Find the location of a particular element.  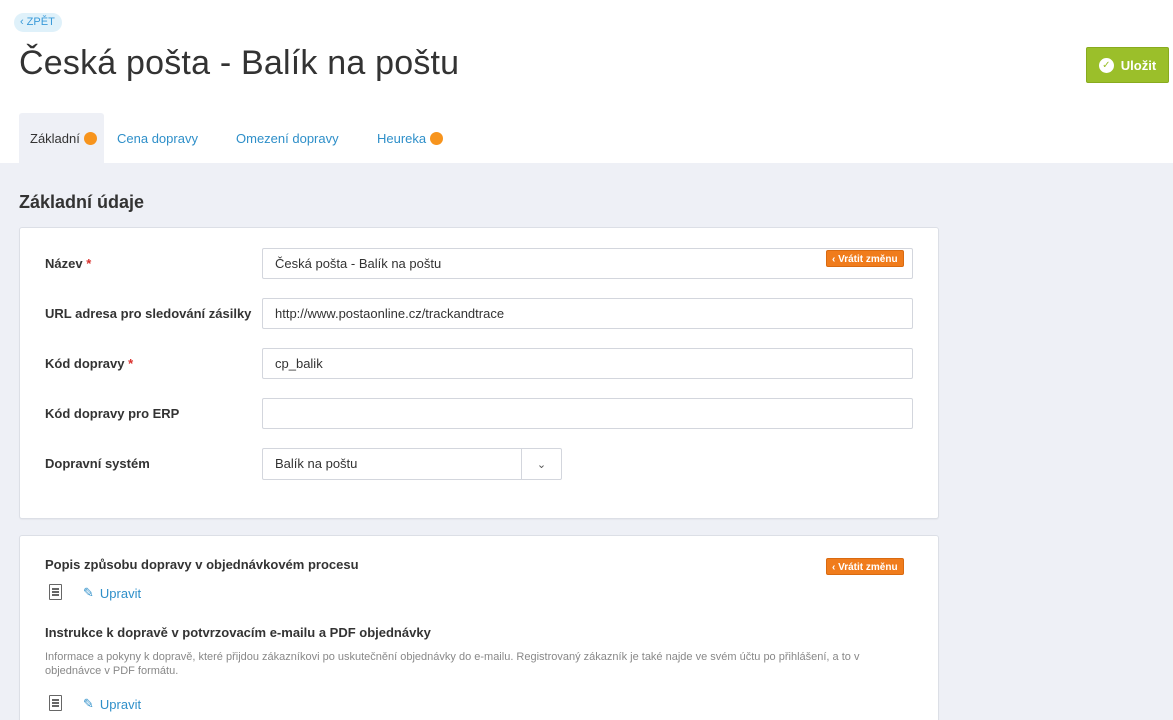

tab-zakladni: Základní is located at coordinates (61, 138).